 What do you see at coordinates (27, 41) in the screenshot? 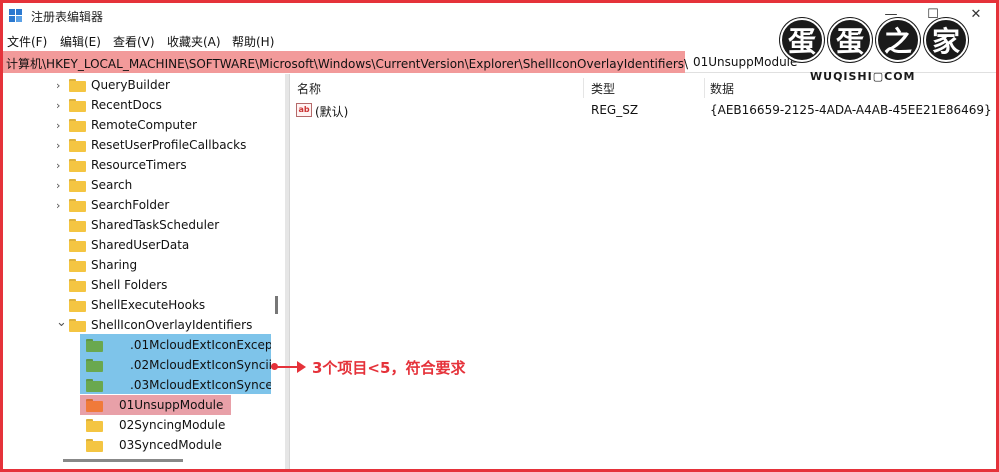
I see `menu-file: 文件(F)` at bounding box center [27, 41].